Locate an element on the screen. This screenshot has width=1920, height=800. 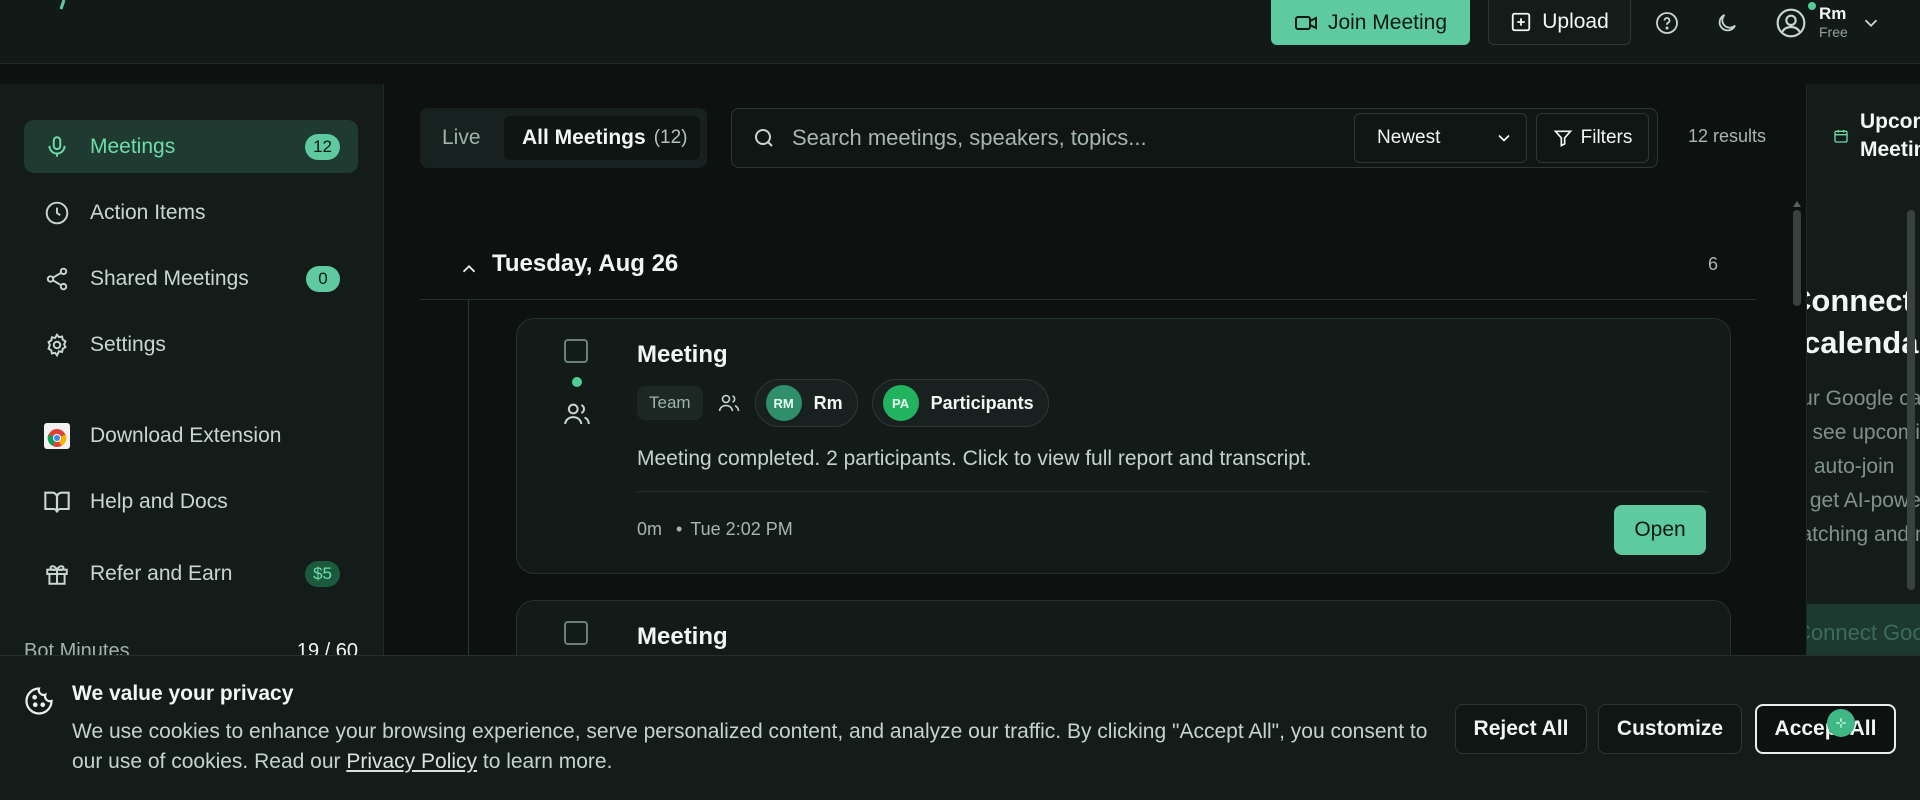
microphone-icon is located at coordinates (57, 147).